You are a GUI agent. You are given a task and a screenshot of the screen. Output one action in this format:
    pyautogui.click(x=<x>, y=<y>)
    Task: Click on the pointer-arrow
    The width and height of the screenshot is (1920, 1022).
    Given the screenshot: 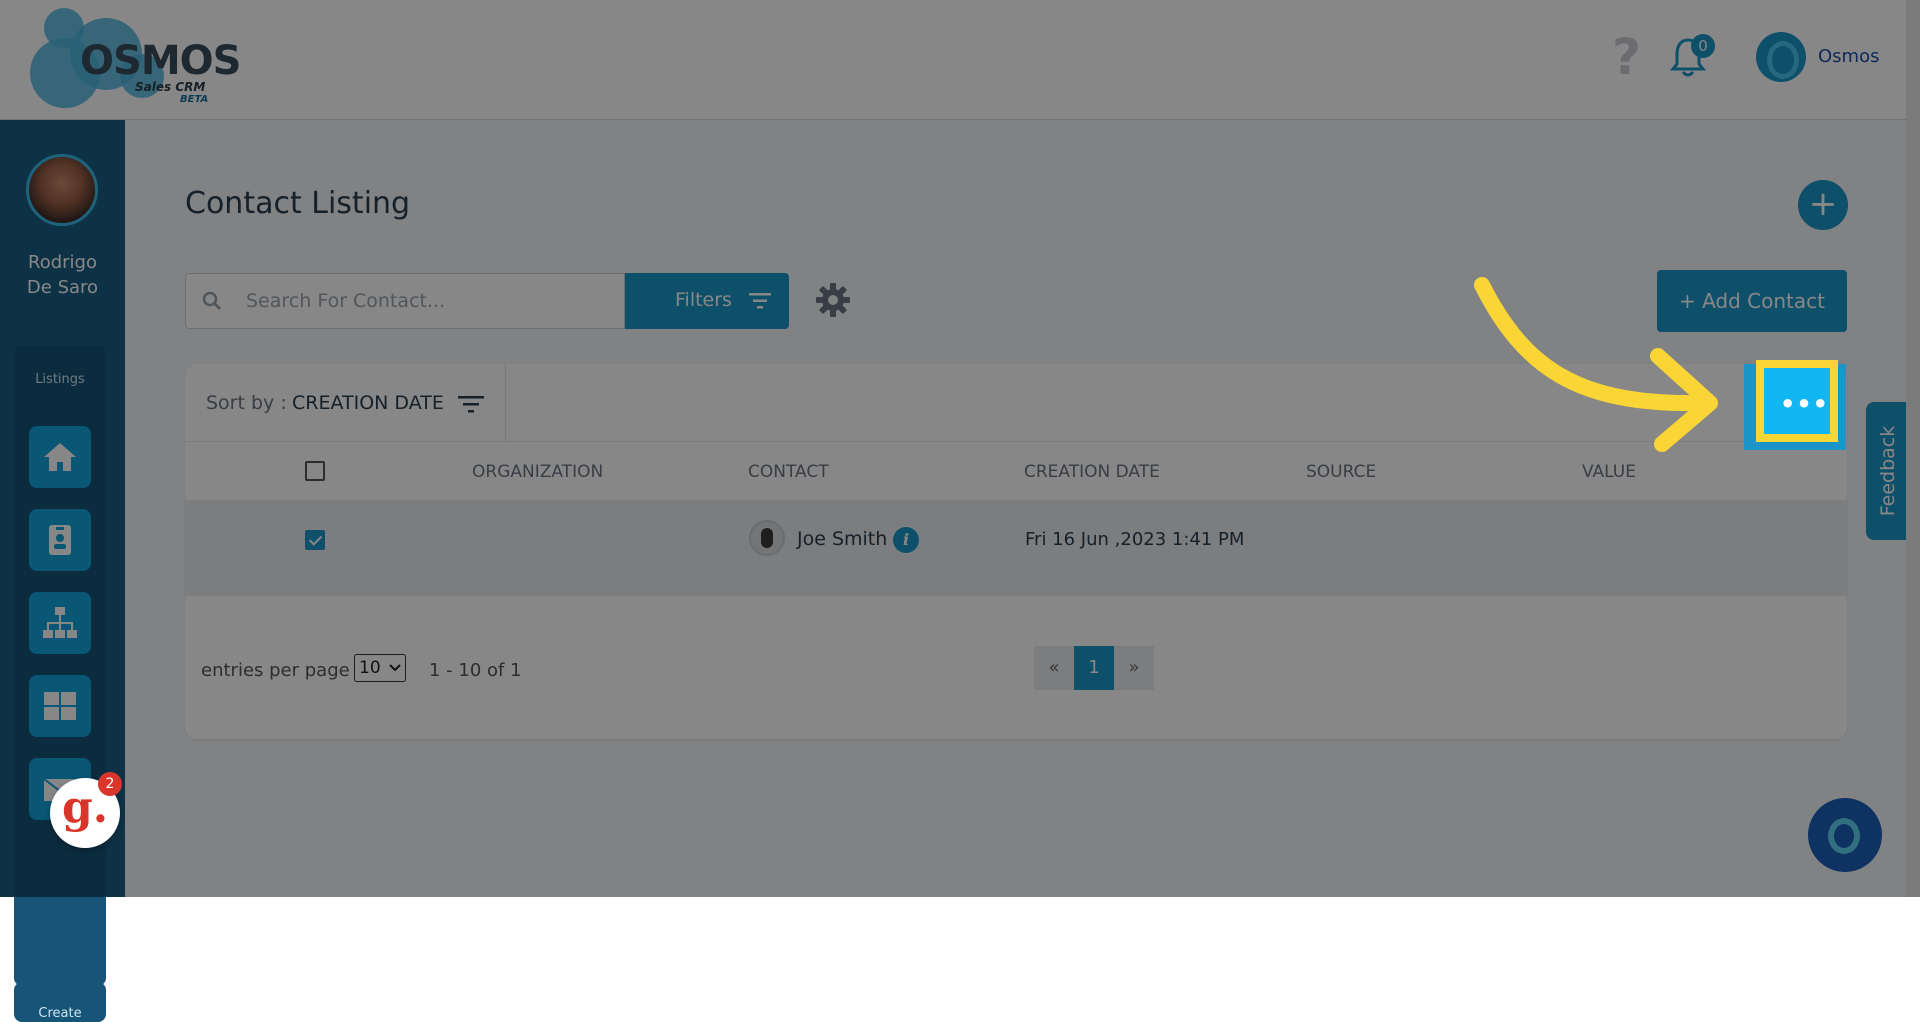 What is the action you would take?
    pyautogui.click(x=1596, y=364)
    